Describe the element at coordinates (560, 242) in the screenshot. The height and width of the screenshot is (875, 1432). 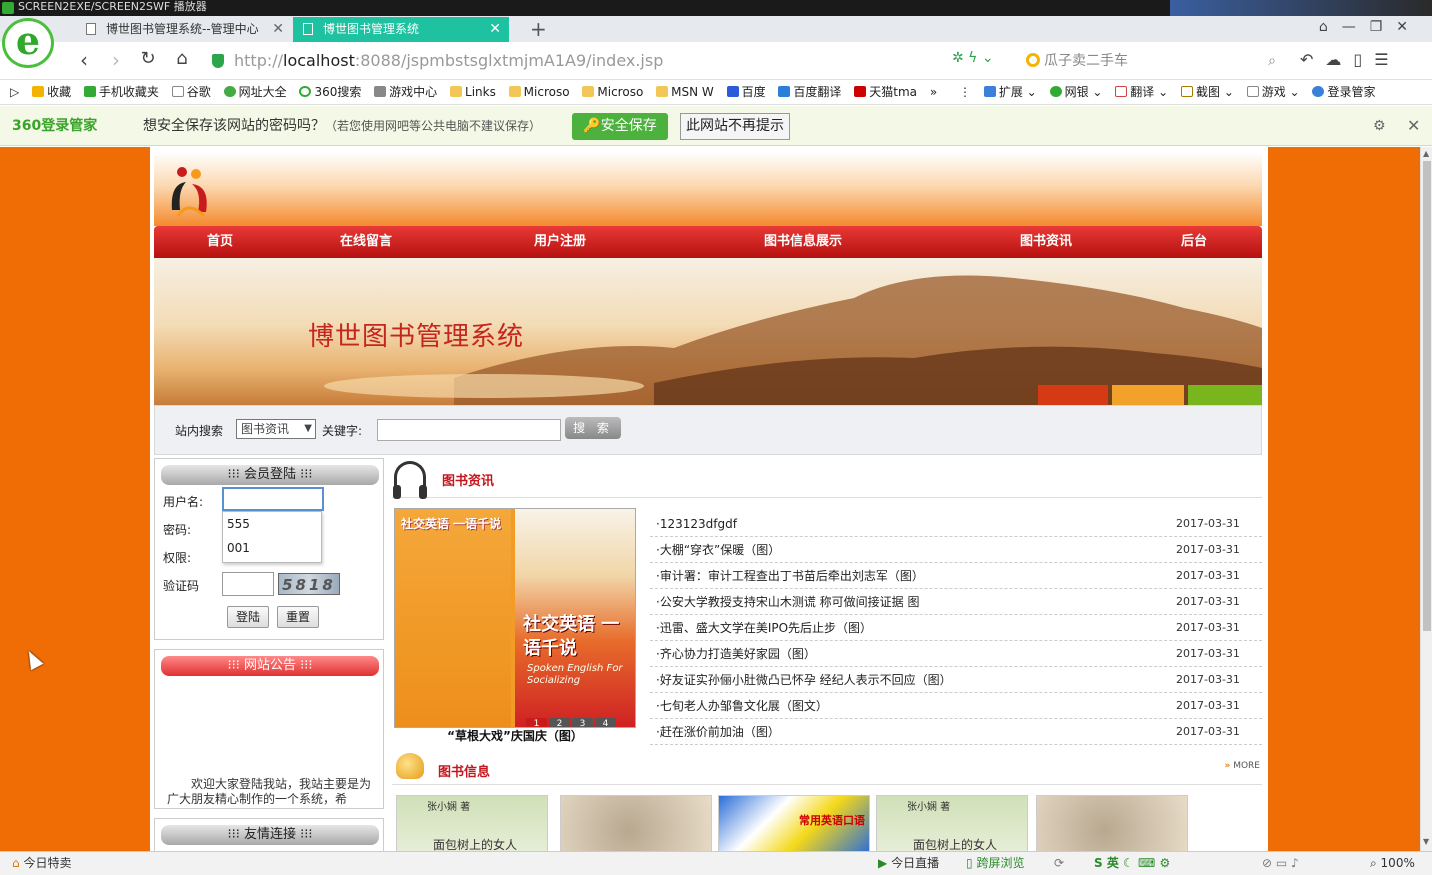
I see `nav-register: 用户注册` at that location.